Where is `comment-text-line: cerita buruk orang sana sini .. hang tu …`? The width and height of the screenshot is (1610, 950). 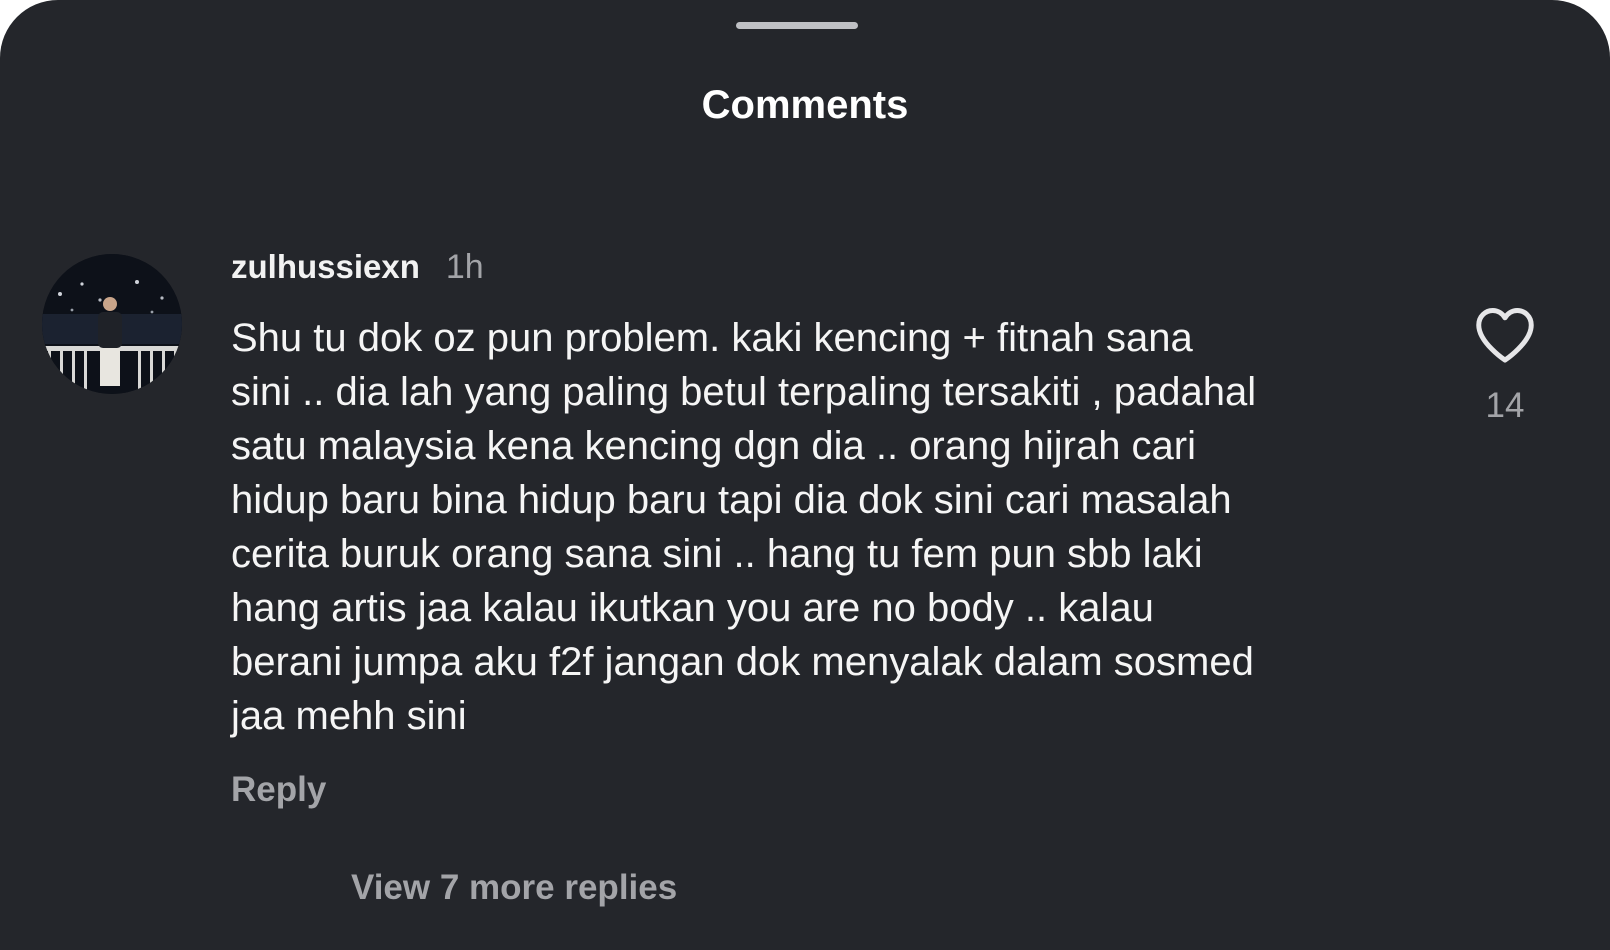 comment-text-line: cerita buruk orang sana sini .. hang tu … is located at coordinates (717, 554).